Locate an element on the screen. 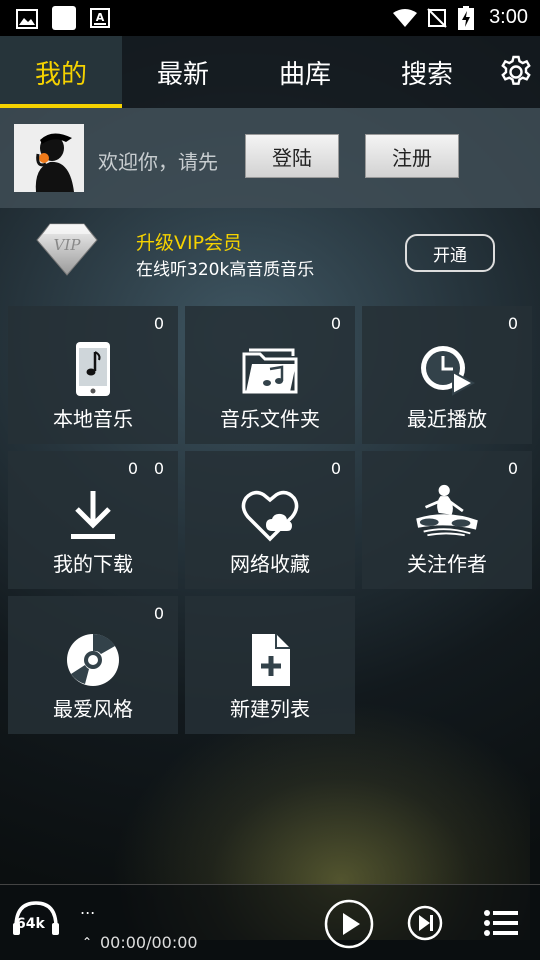  tile-label: 新建列表 is located at coordinates (270, 709).